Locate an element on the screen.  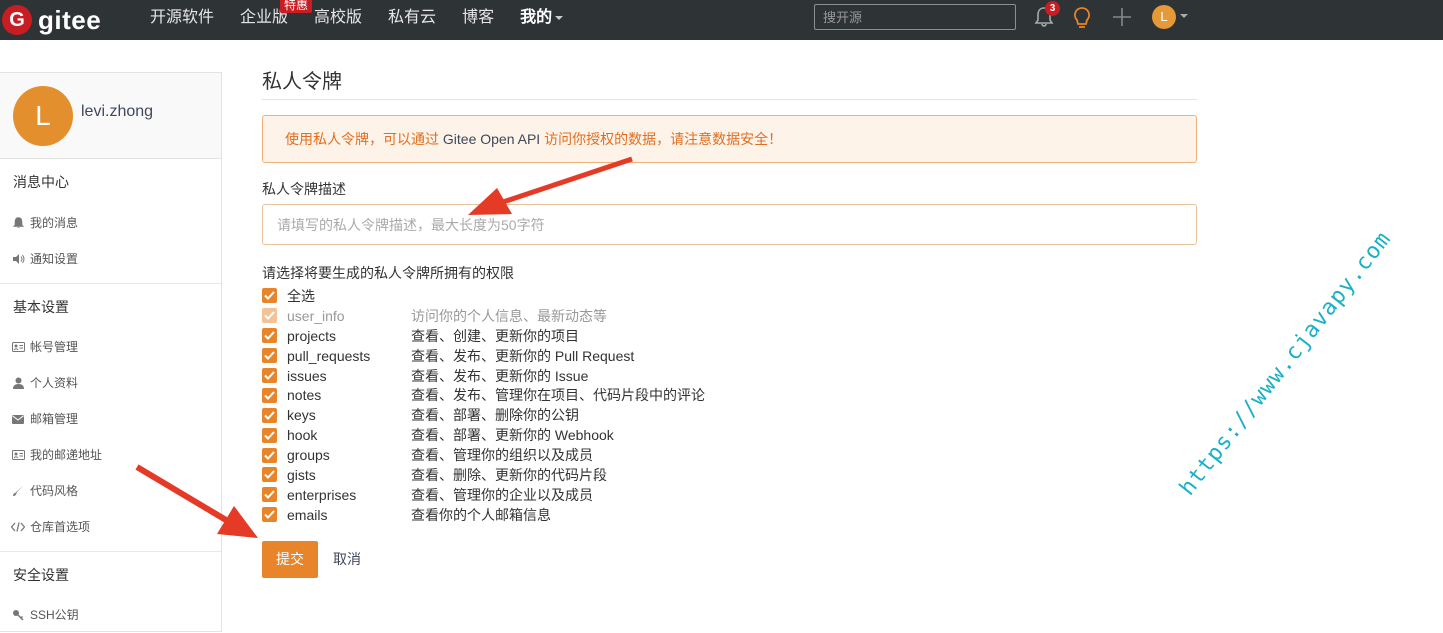
user-avatar: L is located at coordinates (1164, 17).